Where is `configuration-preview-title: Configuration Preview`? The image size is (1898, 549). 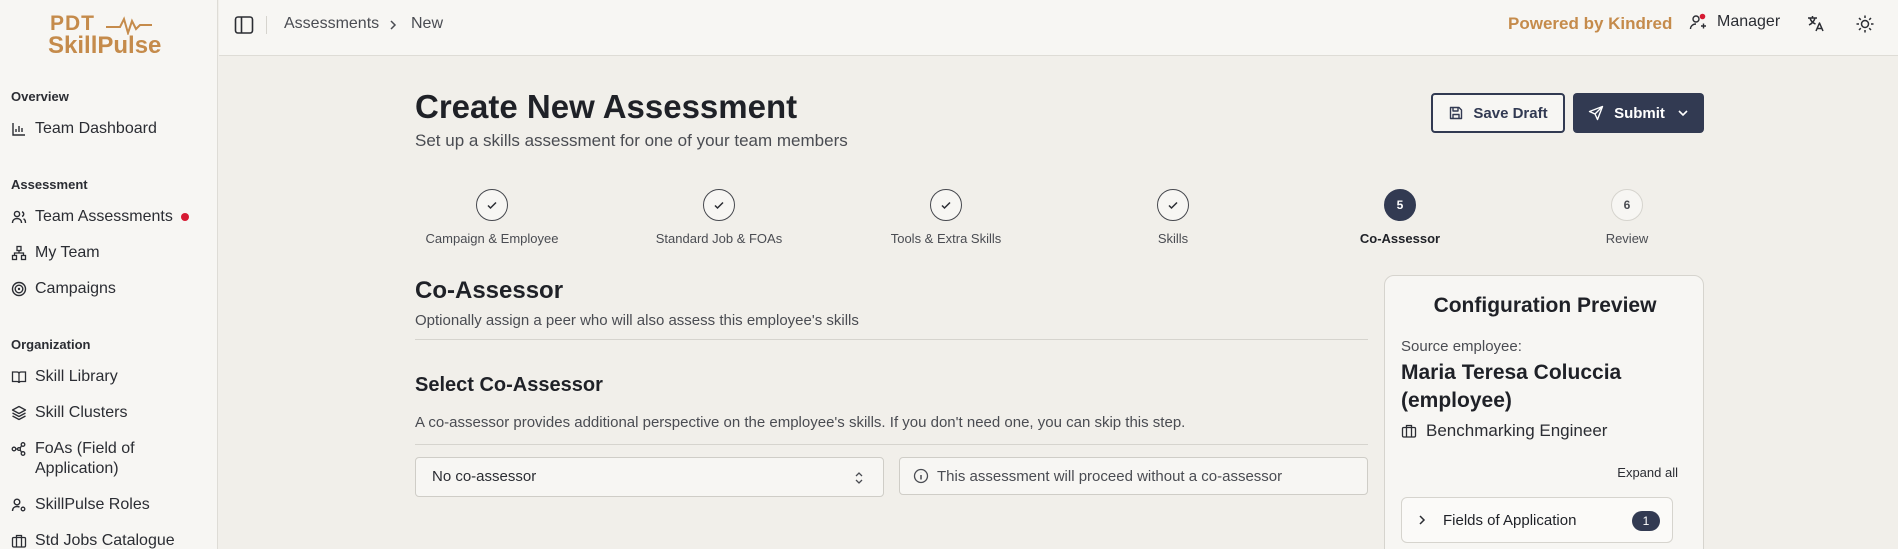
configuration-preview-title: Configuration Preview is located at coordinates (1545, 305).